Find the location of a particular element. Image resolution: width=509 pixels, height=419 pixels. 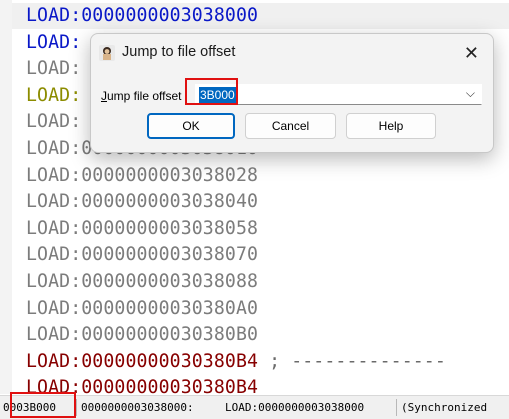

jump-offset-label: Jump file offset is located at coordinates (141, 96).